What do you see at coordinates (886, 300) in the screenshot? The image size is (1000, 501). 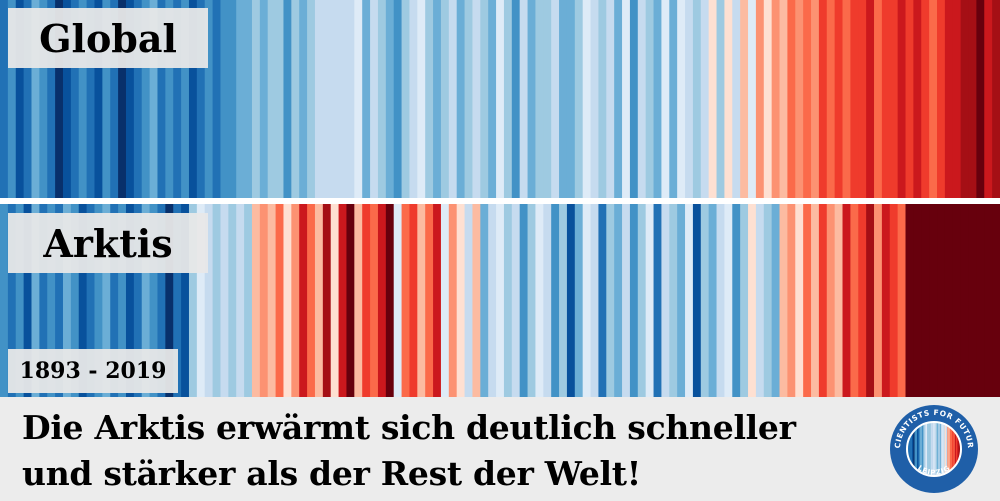 I see `arctic-stripe-2005` at bounding box center [886, 300].